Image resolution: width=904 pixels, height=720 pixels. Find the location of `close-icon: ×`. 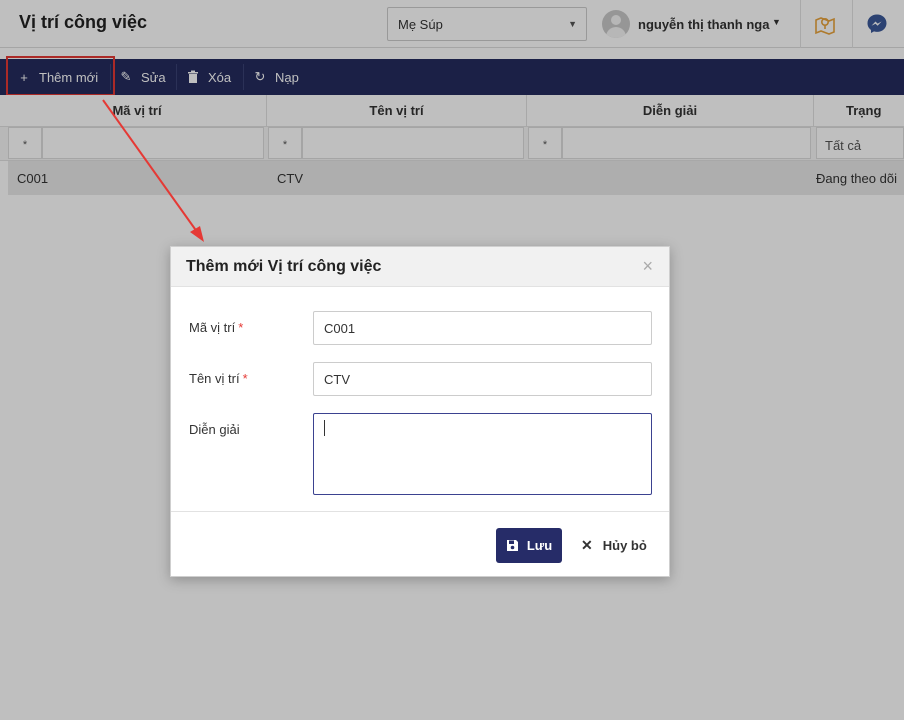

close-icon: × is located at coordinates (647, 266).